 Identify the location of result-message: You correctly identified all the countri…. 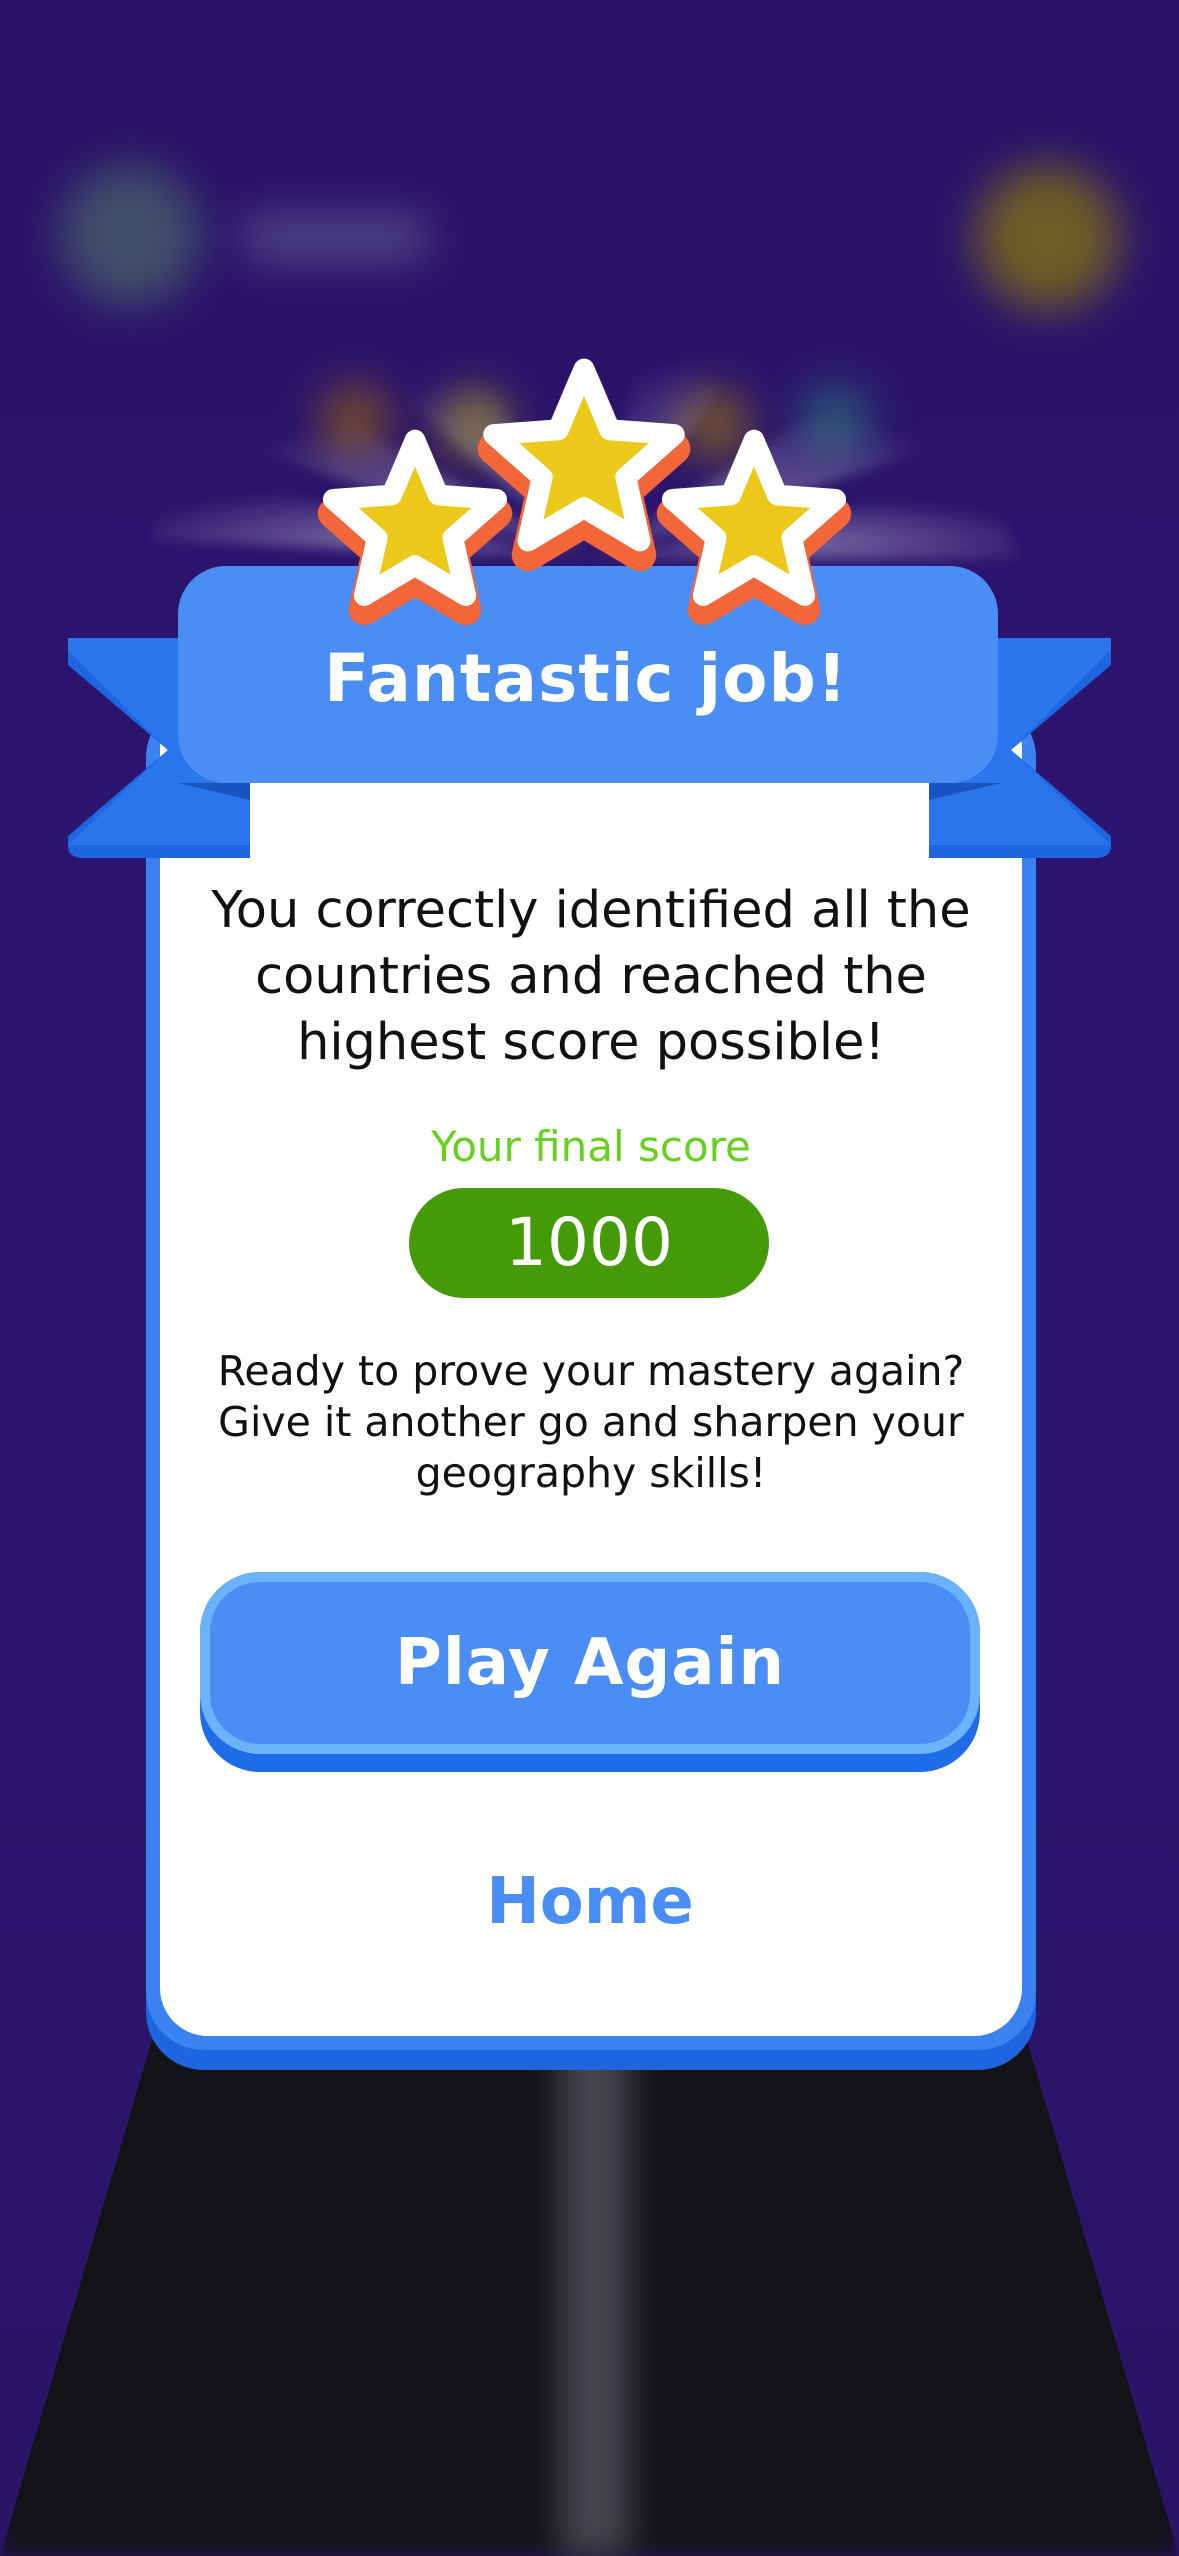
(591, 976).